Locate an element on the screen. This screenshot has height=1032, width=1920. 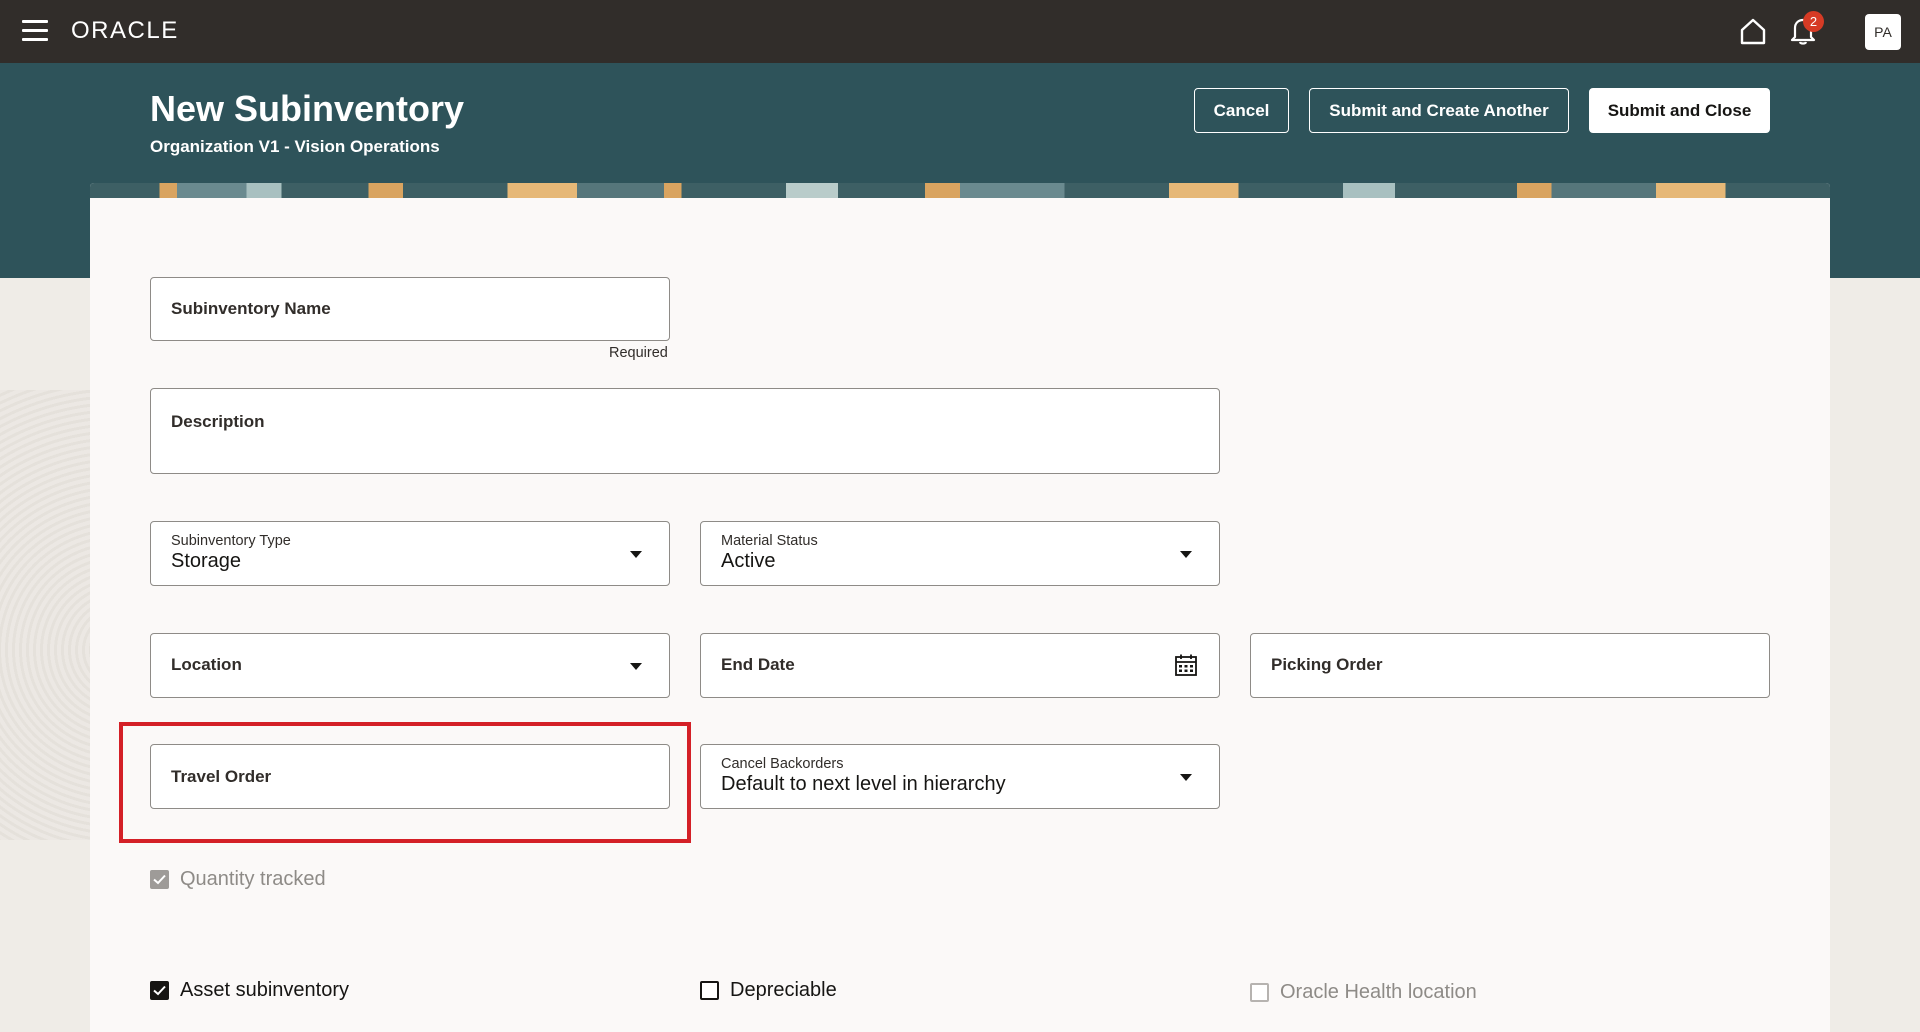
subinventory-type-value: Storage is located at coordinates (206, 561).